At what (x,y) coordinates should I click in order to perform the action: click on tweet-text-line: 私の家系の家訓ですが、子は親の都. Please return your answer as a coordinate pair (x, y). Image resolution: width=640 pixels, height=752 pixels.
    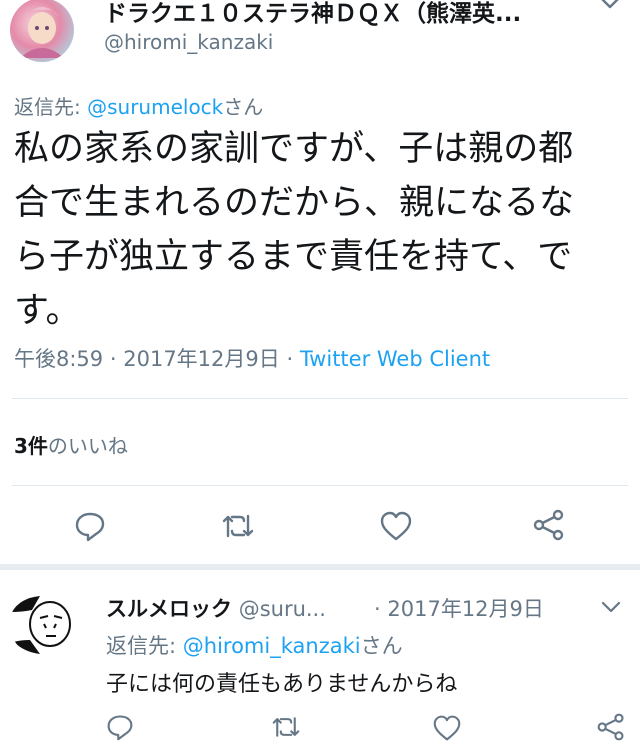
    Looking at the image, I should click on (294, 149).